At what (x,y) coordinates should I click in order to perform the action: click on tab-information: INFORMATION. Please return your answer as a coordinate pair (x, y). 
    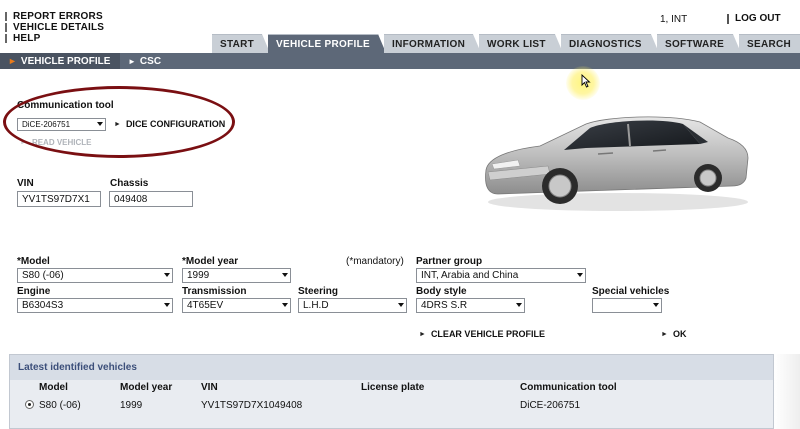
    Looking at the image, I should click on (432, 43).